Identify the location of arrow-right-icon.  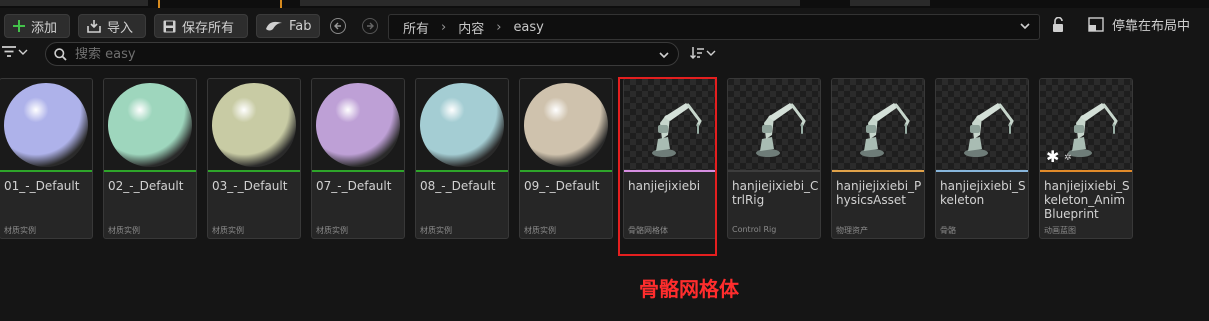
(370, 26).